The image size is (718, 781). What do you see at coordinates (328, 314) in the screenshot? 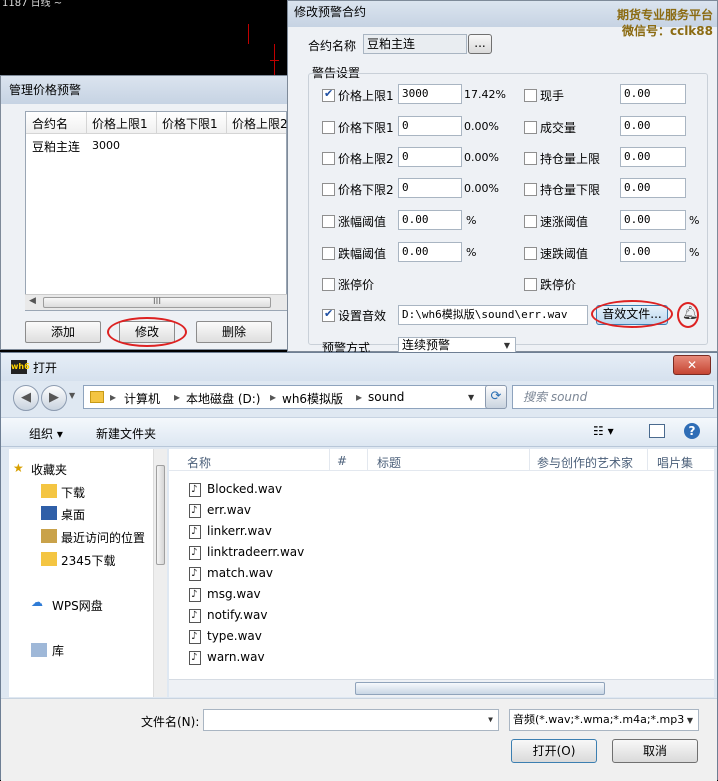
I see `sound-checkbox` at bounding box center [328, 314].